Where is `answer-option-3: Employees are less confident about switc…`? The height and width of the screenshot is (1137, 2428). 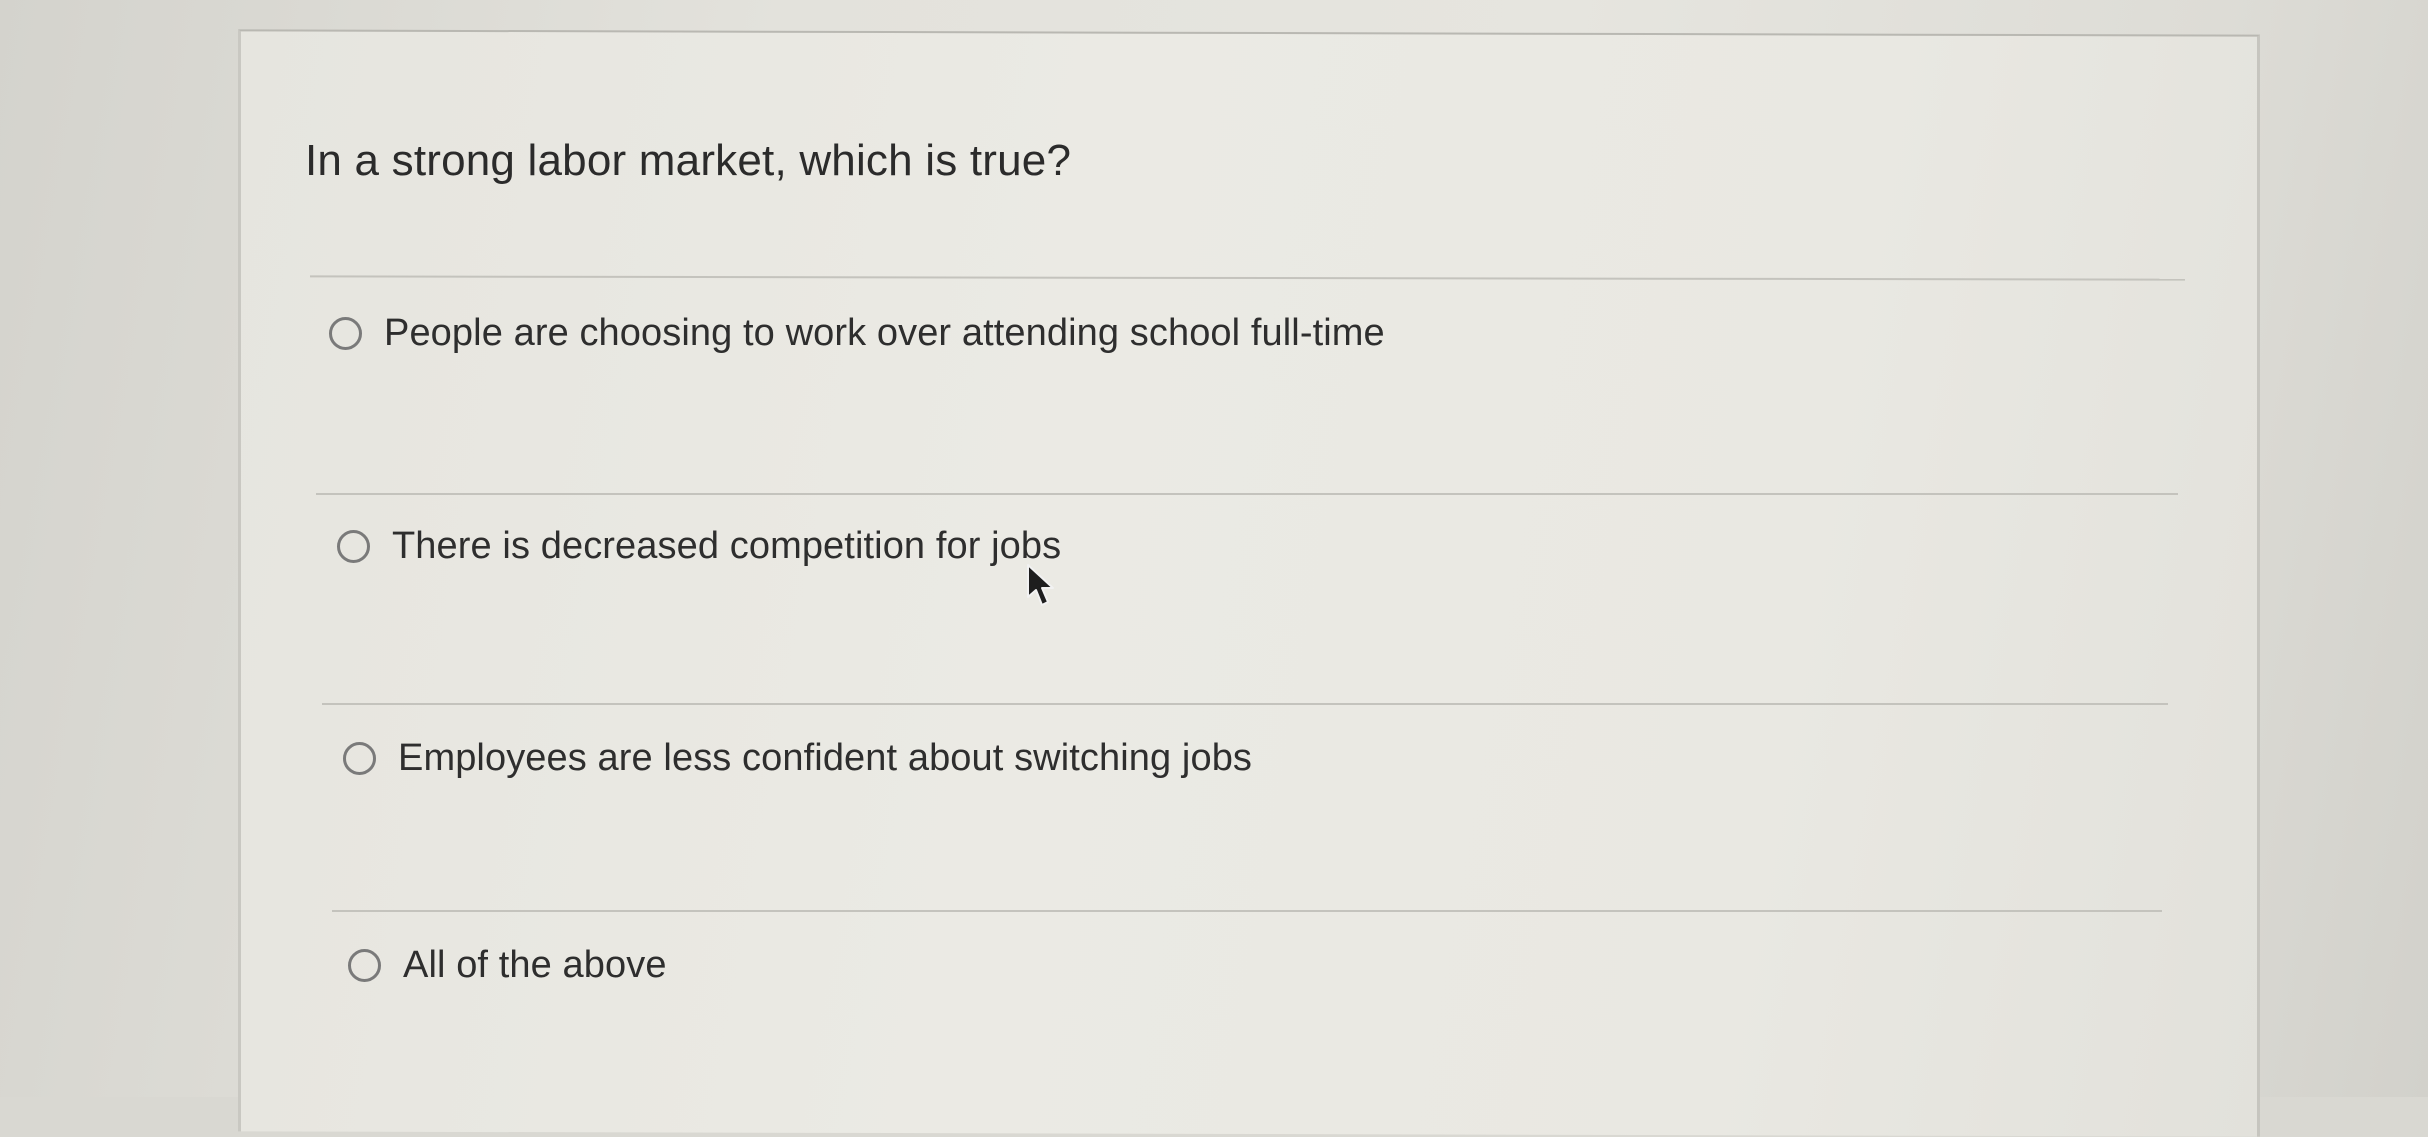
answer-option-3: Employees are less confident about switc… is located at coordinates (797, 758).